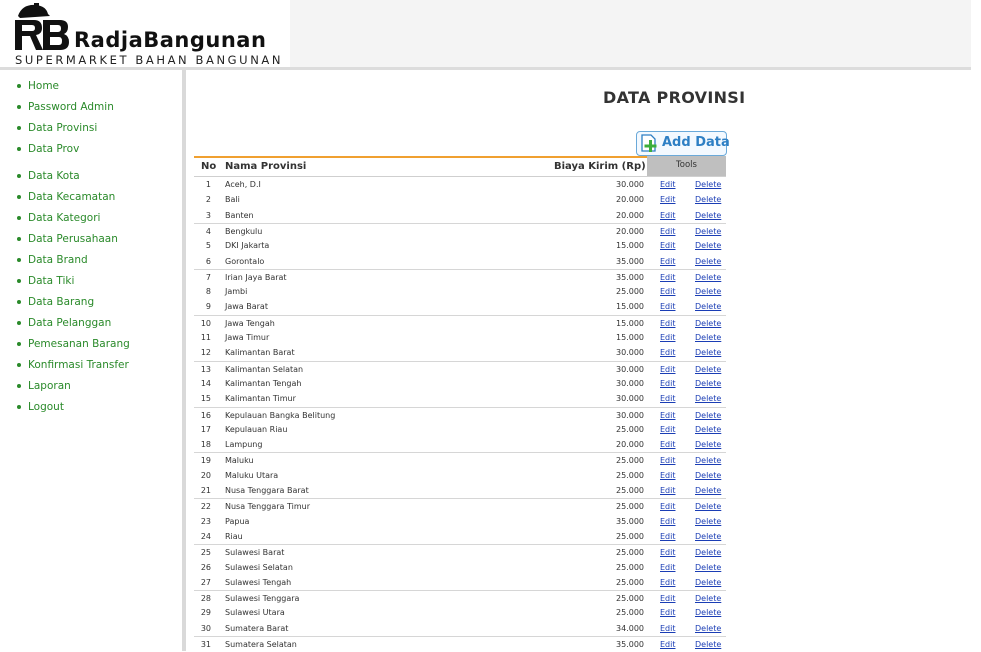  Describe the element at coordinates (46, 407) in the screenshot. I see `sidebar-item-label: Logout` at that location.